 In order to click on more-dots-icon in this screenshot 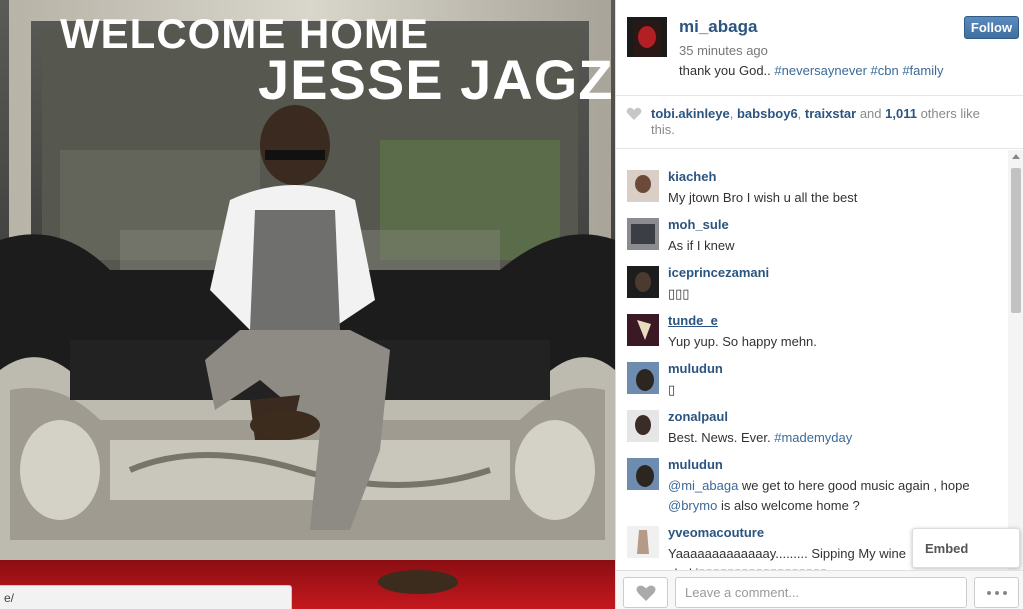, I will do `click(997, 590)`.